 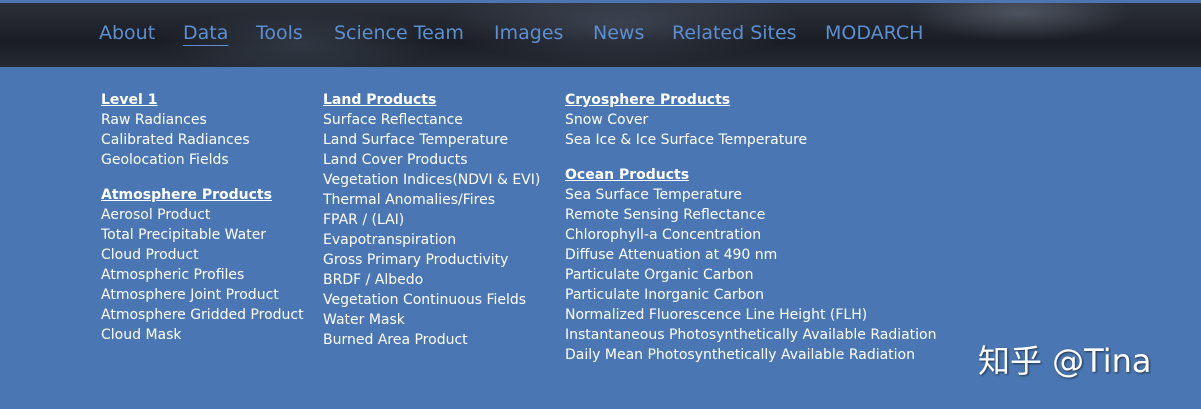 What do you see at coordinates (202, 335) in the screenshot?
I see `menu-link-cloud-mask: Cloud Mask` at bounding box center [202, 335].